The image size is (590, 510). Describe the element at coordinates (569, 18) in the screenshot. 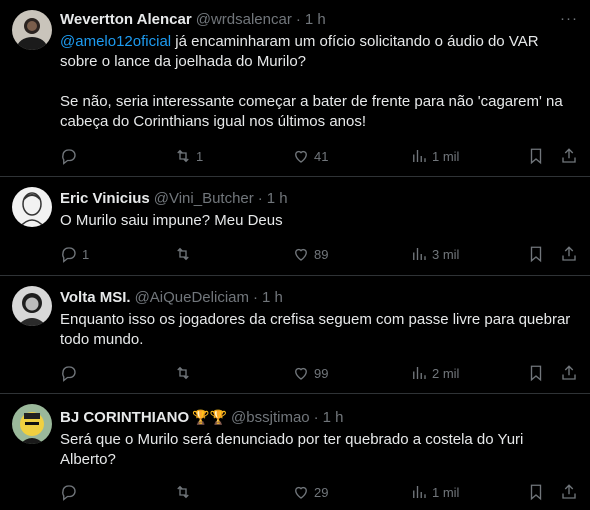

I see `more-icon: ···` at that location.